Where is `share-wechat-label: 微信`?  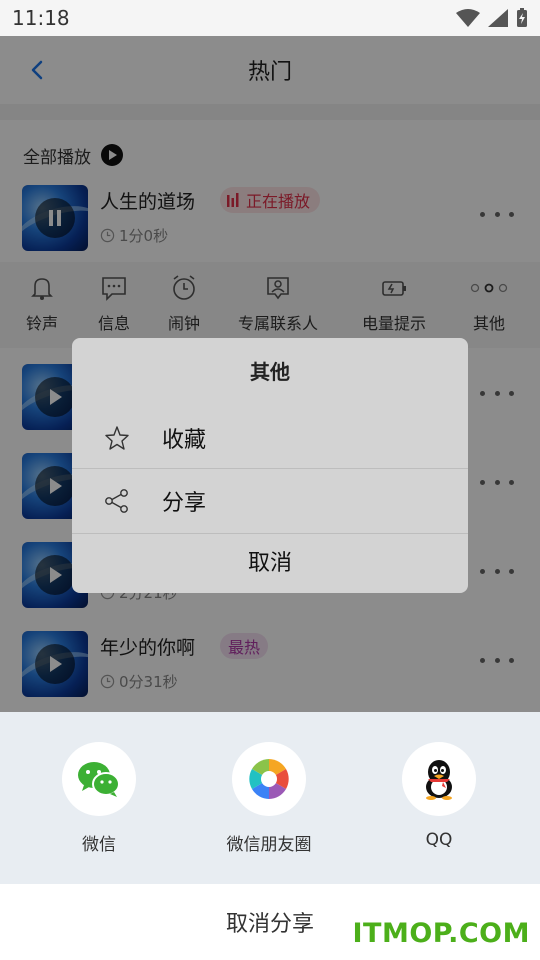 share-wechat-label: 微信 is located at coordinates (99, 845).